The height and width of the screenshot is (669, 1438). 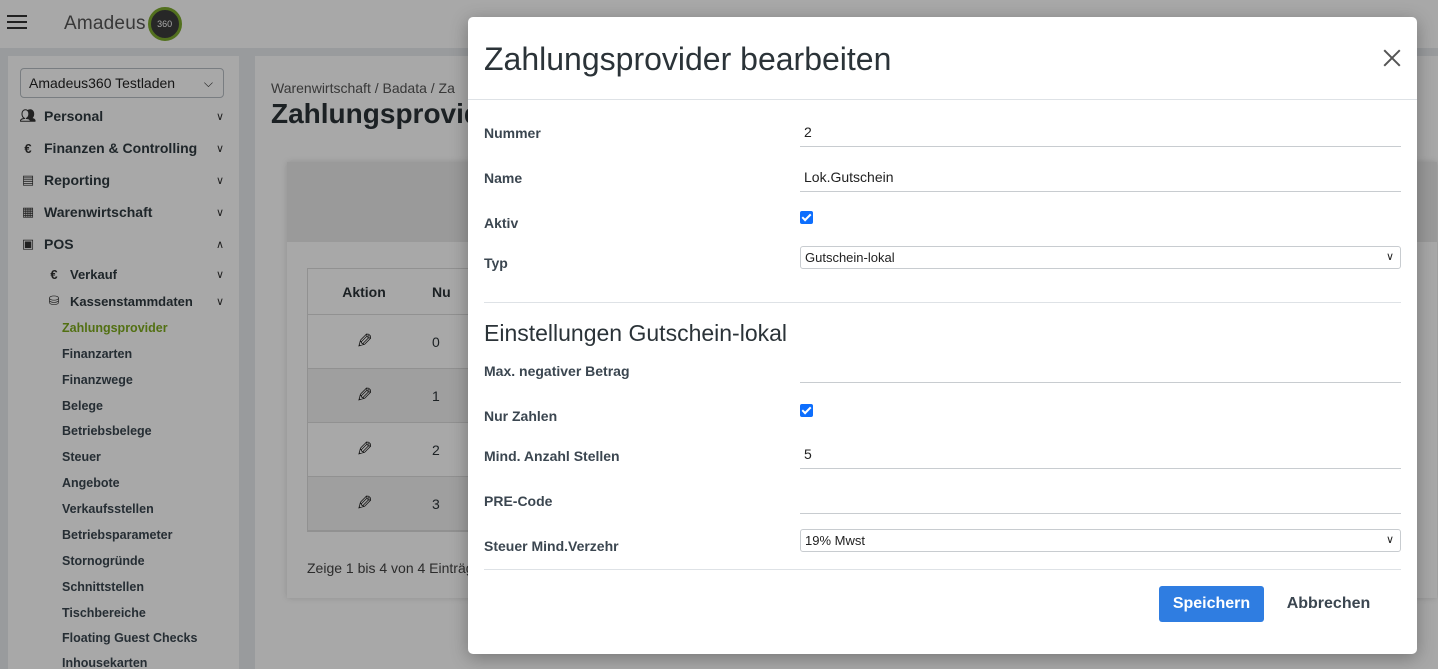 I want to click on name-label: Name, so click(x=503, y=178).